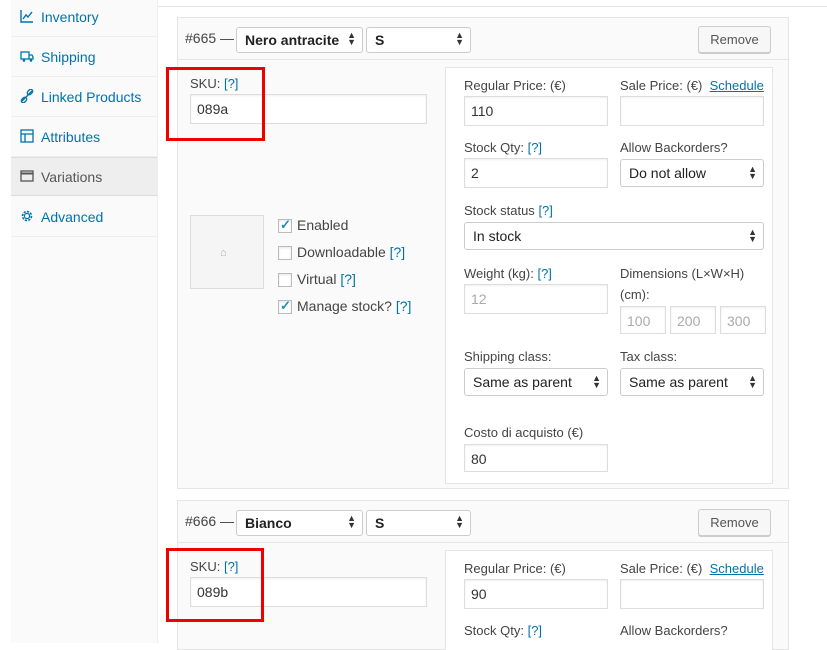 The image size is (827, 650). I want to click on weight-input: 12, so click(536, 299).